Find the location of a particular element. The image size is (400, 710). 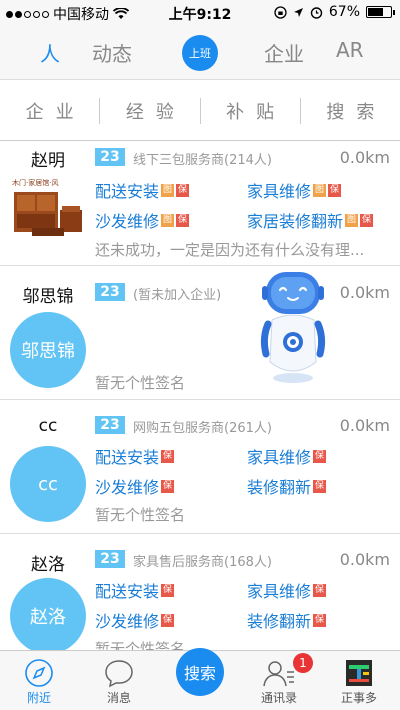

filter-enterprise: 企业 is located at coordinates (49, 111).